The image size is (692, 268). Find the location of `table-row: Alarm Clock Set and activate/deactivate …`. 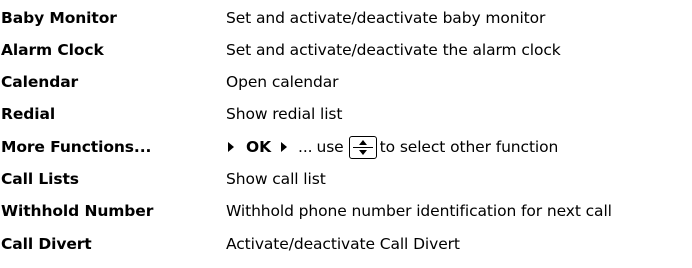

table-row: Alarm Clock Set and activate/deactivate … is located at coordinates (346, 50).